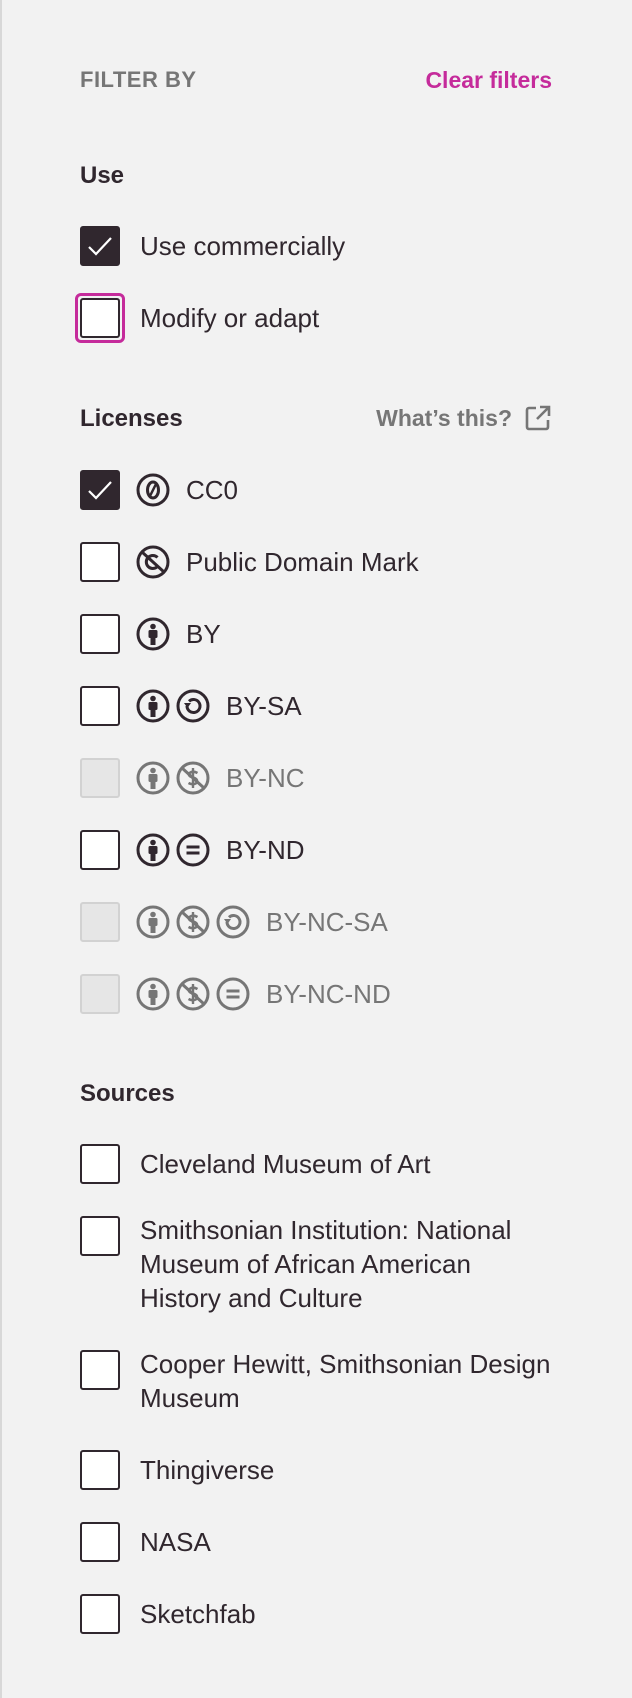 The height and width of the screenshot is (1698, 632). Describe the element at coordinates (100, 1542) in the screenshot. I see `source-nasa-checkbox` at that location.